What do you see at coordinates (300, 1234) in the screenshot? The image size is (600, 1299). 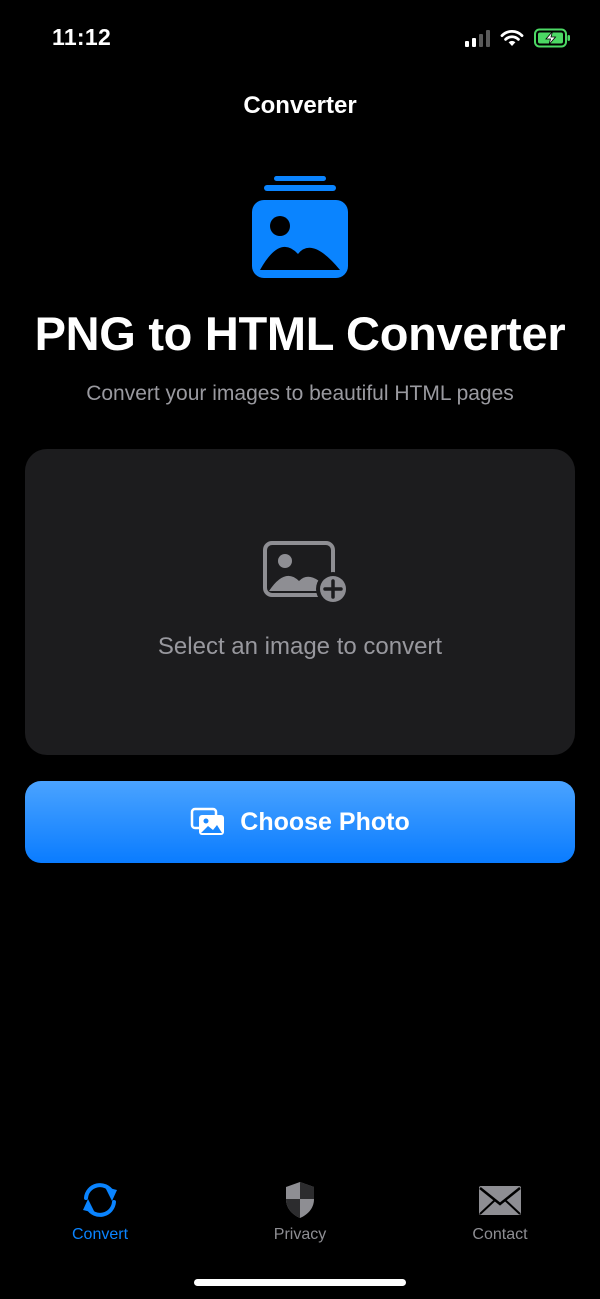 I see `tab-privacy-label: Privacy` at bounding box center [300, 1234].